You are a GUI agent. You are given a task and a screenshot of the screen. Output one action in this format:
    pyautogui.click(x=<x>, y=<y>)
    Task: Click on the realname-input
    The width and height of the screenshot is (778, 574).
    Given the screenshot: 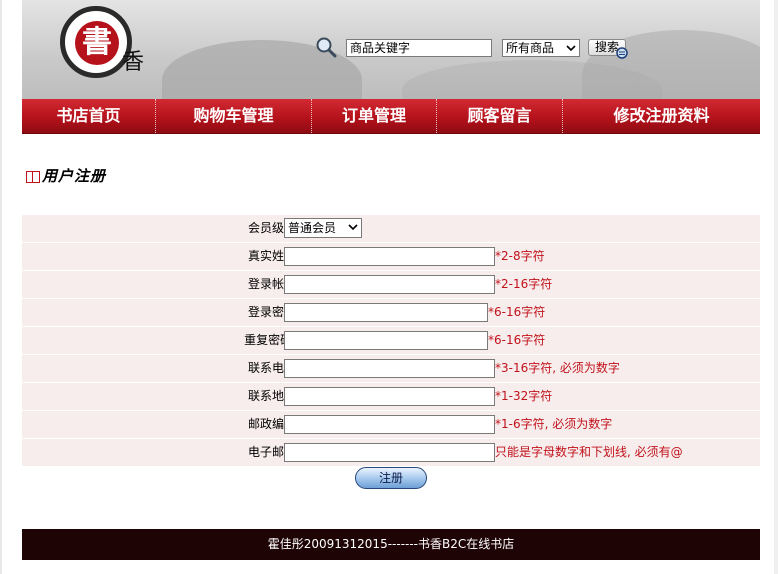 What is the action you would take?
    pyautogui.click(x=389, y=256)
    